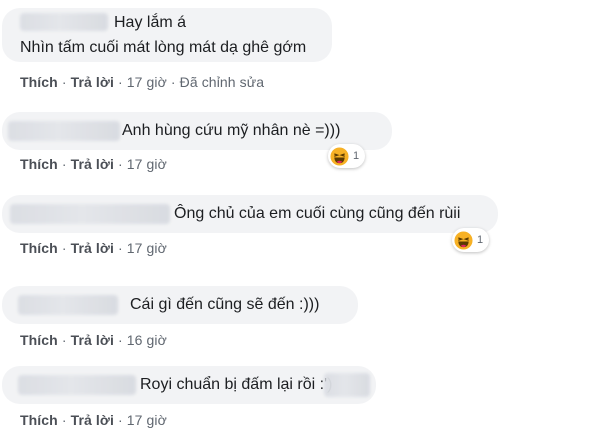 The height and width of the screenshot is (441, 600). What do you see at coordinates (222, 82) in the screenshot?
I see `edited-label: Đã chỉnh sửa` at bounding box center [222, 82].